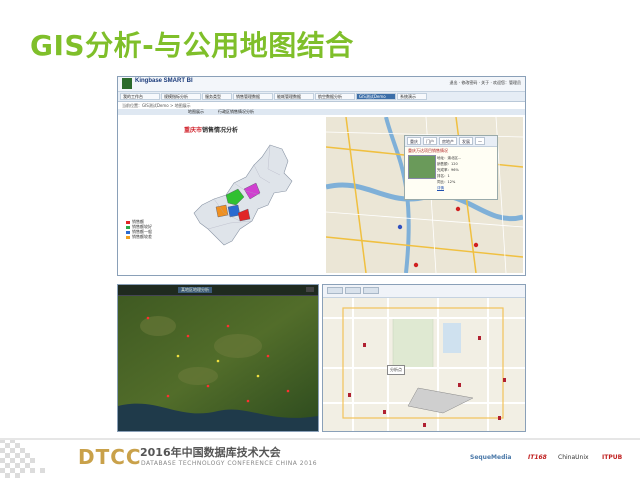  I want to click on city-map-window: 分析点, so click(424, 358).